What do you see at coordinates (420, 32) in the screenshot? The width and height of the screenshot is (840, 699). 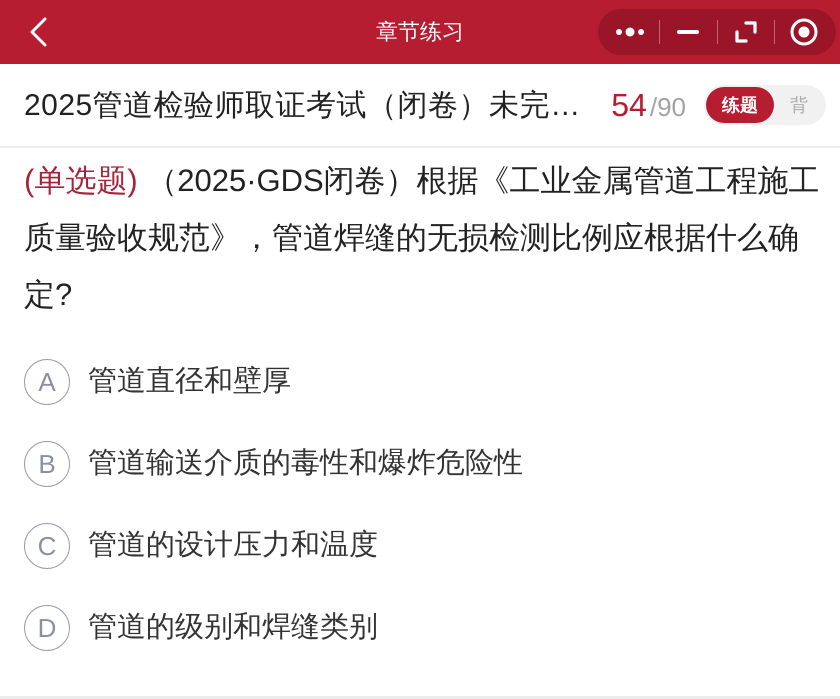 I see `page-title: 章节练习` at bounding box center [420, 32].